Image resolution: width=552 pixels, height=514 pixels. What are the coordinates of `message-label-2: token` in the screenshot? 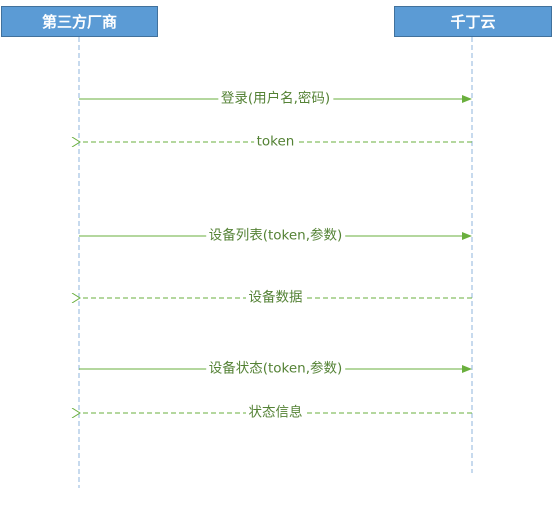 It's located at (275, 142).